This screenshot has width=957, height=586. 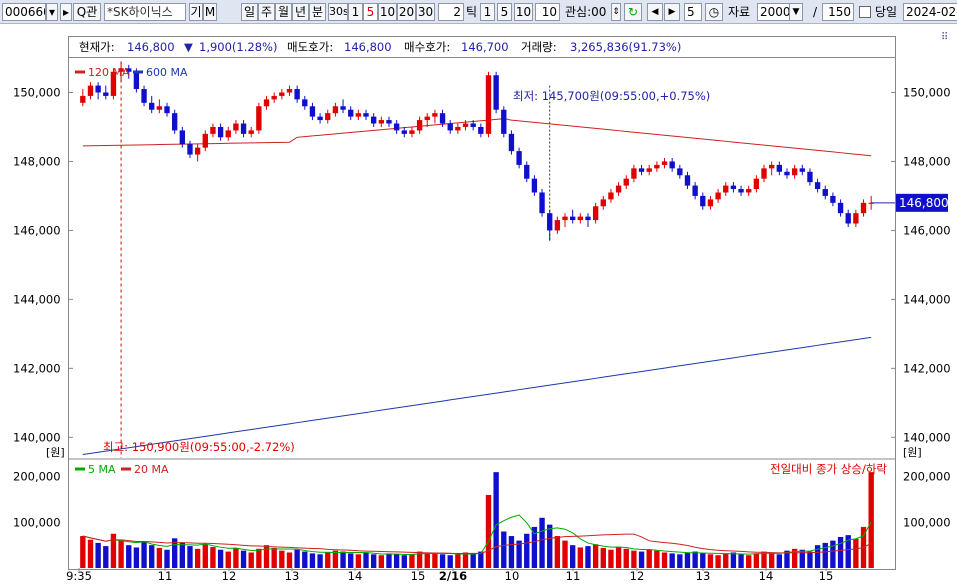 What do you see at coordinates (927, 477) in the screenshot?
I see `volume-tick-label-right: 200,000` at bounding box center [927, 477].